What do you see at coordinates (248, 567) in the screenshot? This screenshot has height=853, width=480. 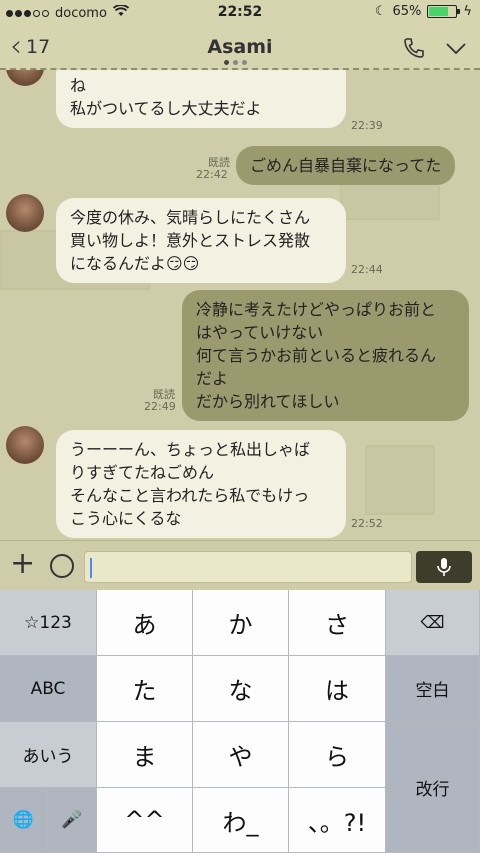 I see `message-input` at bounding box center [248, 567].